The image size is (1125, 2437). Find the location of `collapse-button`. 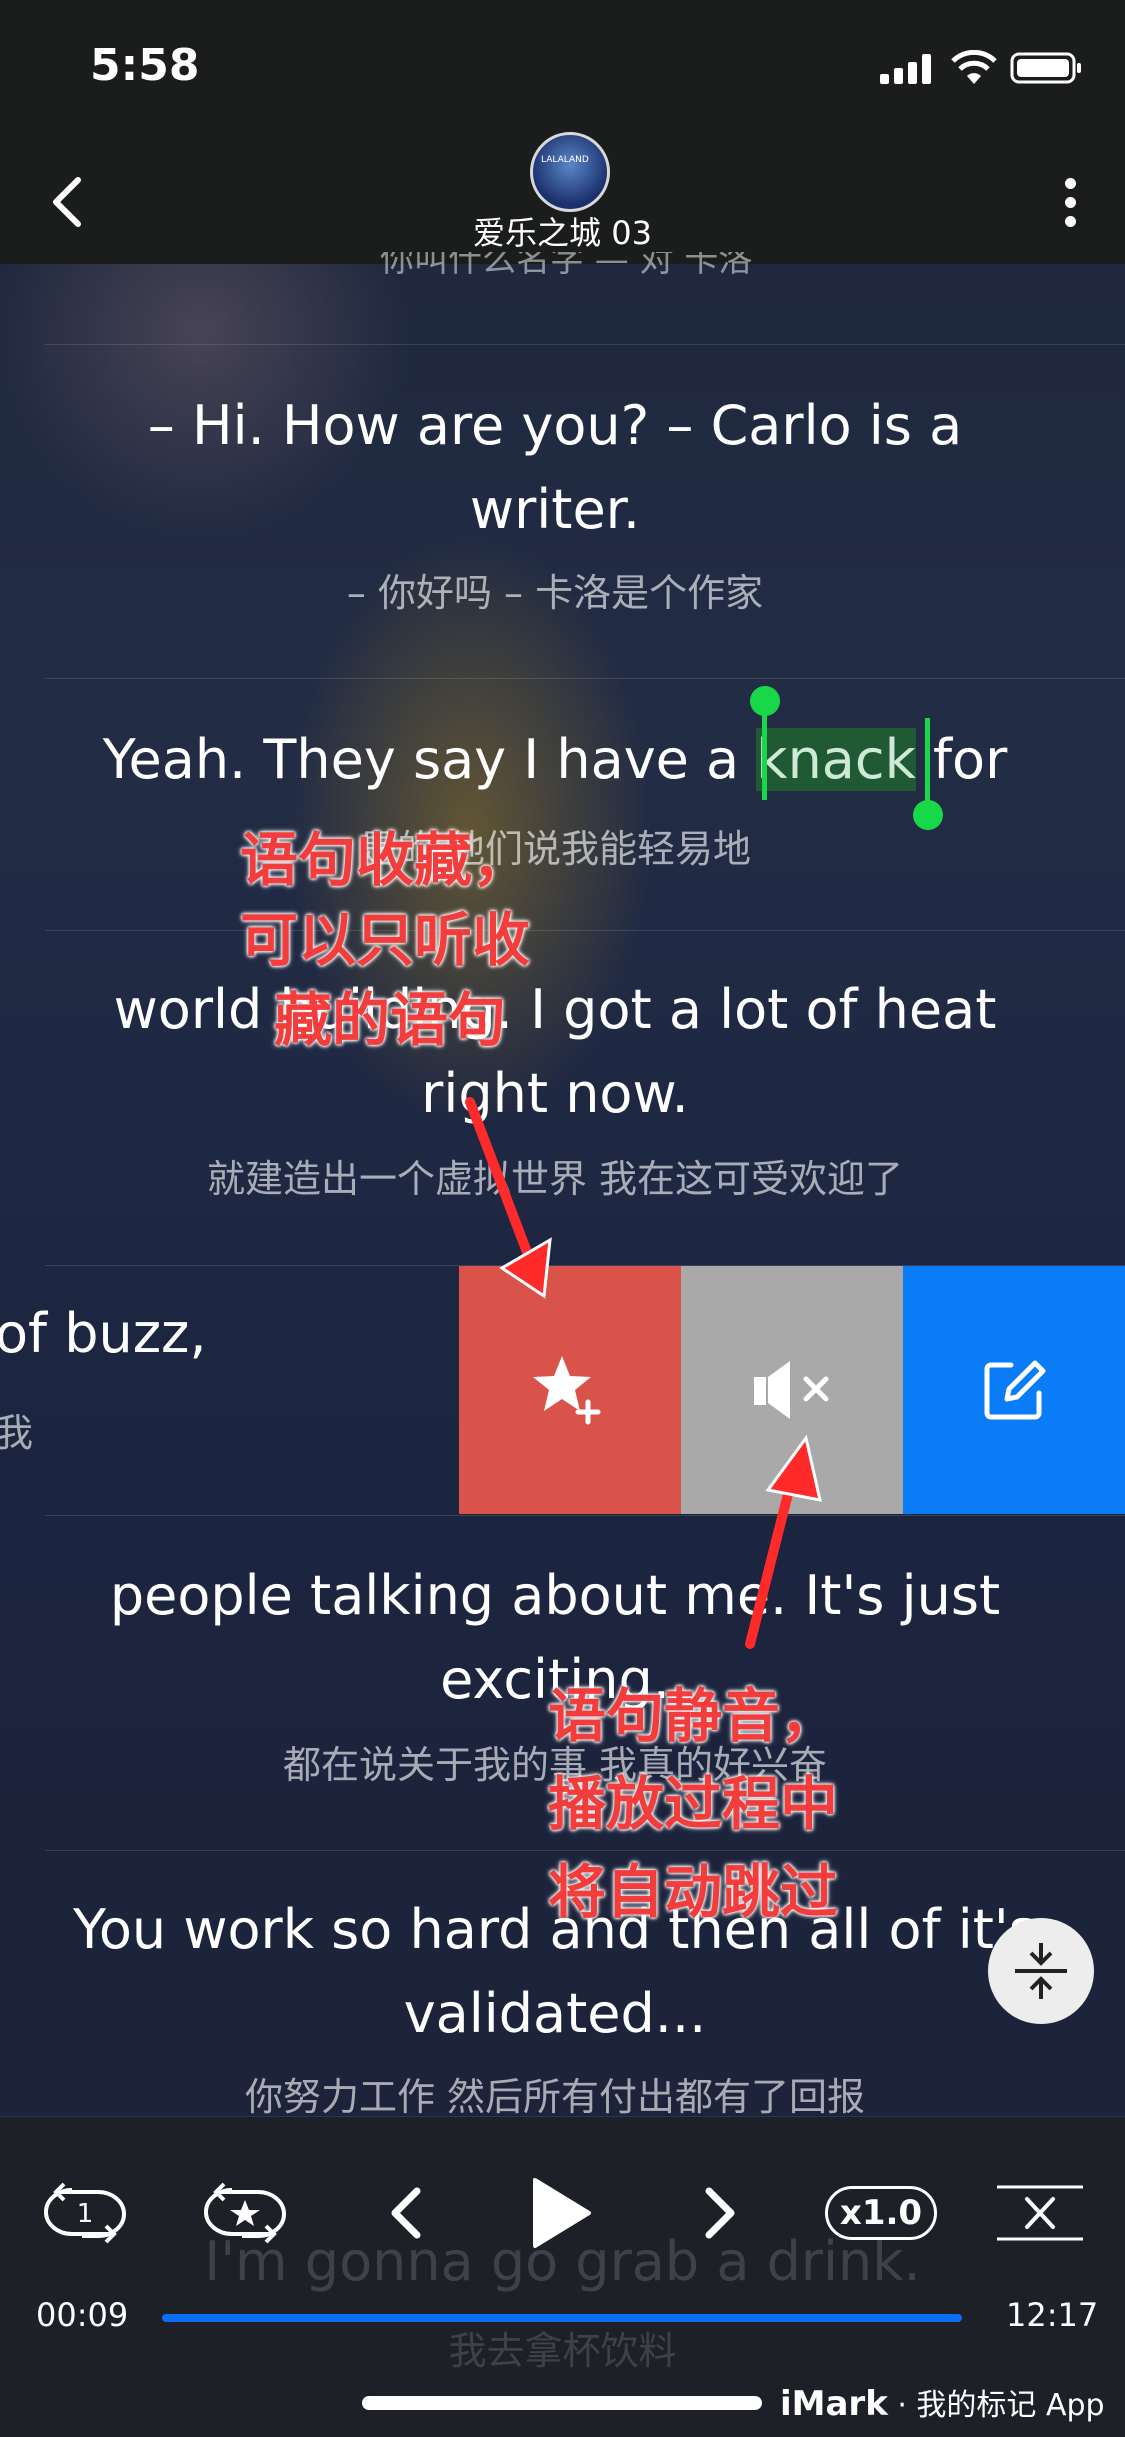

collapse-button is located at coordinates (1041, 1971).